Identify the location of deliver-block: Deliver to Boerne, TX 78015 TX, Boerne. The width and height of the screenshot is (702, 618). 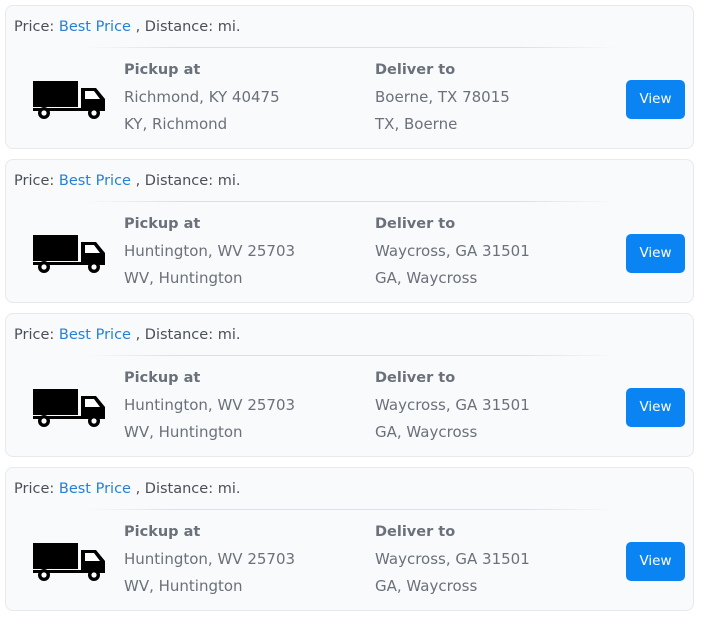
(442, 97).